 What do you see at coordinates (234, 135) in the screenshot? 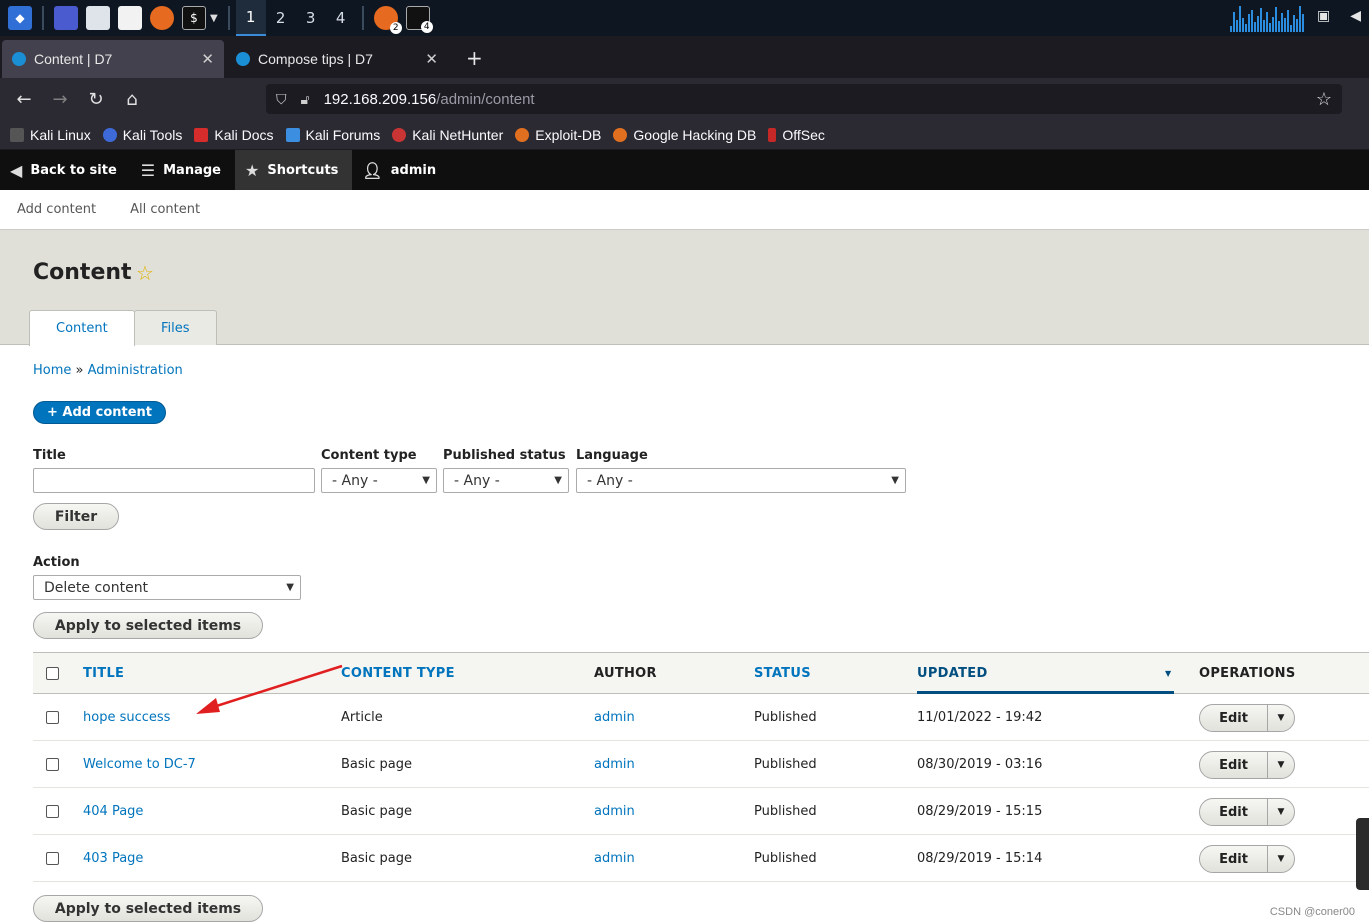
I see `bookmark-kali-docs: Kali Docs` at bounding box center [234, 135].